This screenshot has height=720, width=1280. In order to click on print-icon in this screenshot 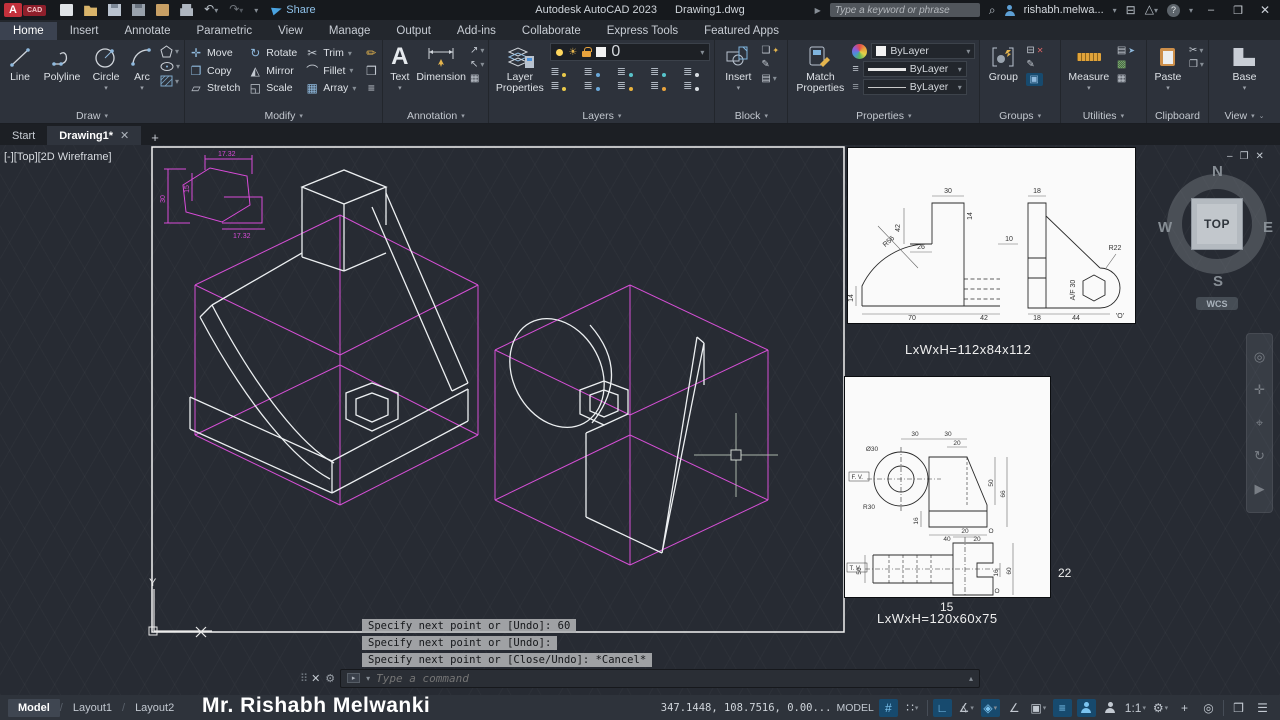, I will do `click(187, 10)`.